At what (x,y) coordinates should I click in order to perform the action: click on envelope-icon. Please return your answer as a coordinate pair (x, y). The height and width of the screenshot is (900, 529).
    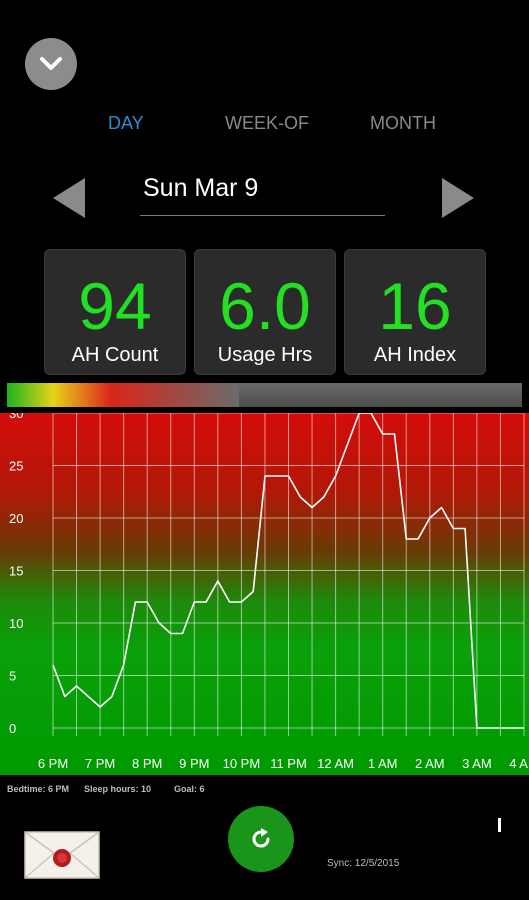
    Looking at the image, I should click on (62, 855).